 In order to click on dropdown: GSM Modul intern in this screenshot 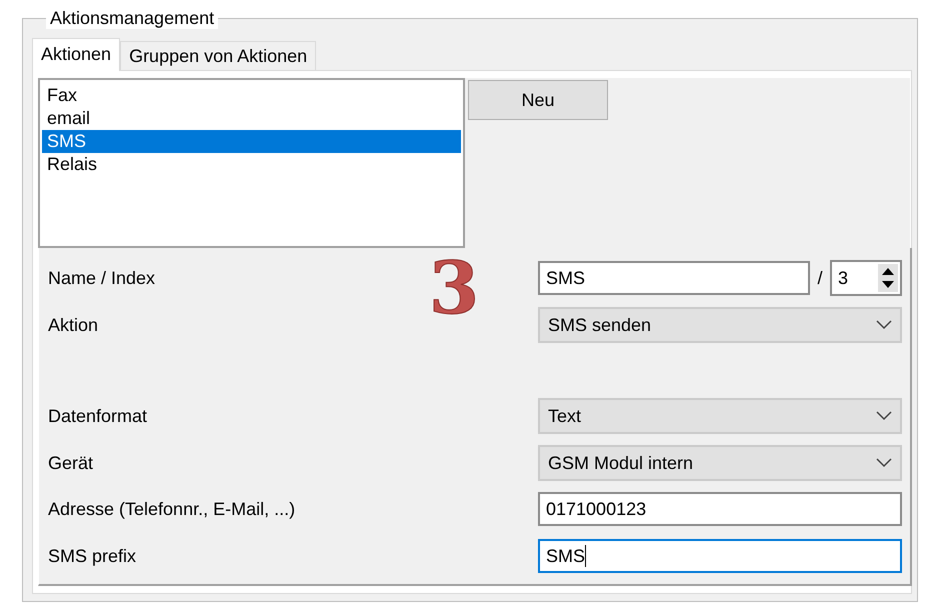, I will do `click(720, 463)`.